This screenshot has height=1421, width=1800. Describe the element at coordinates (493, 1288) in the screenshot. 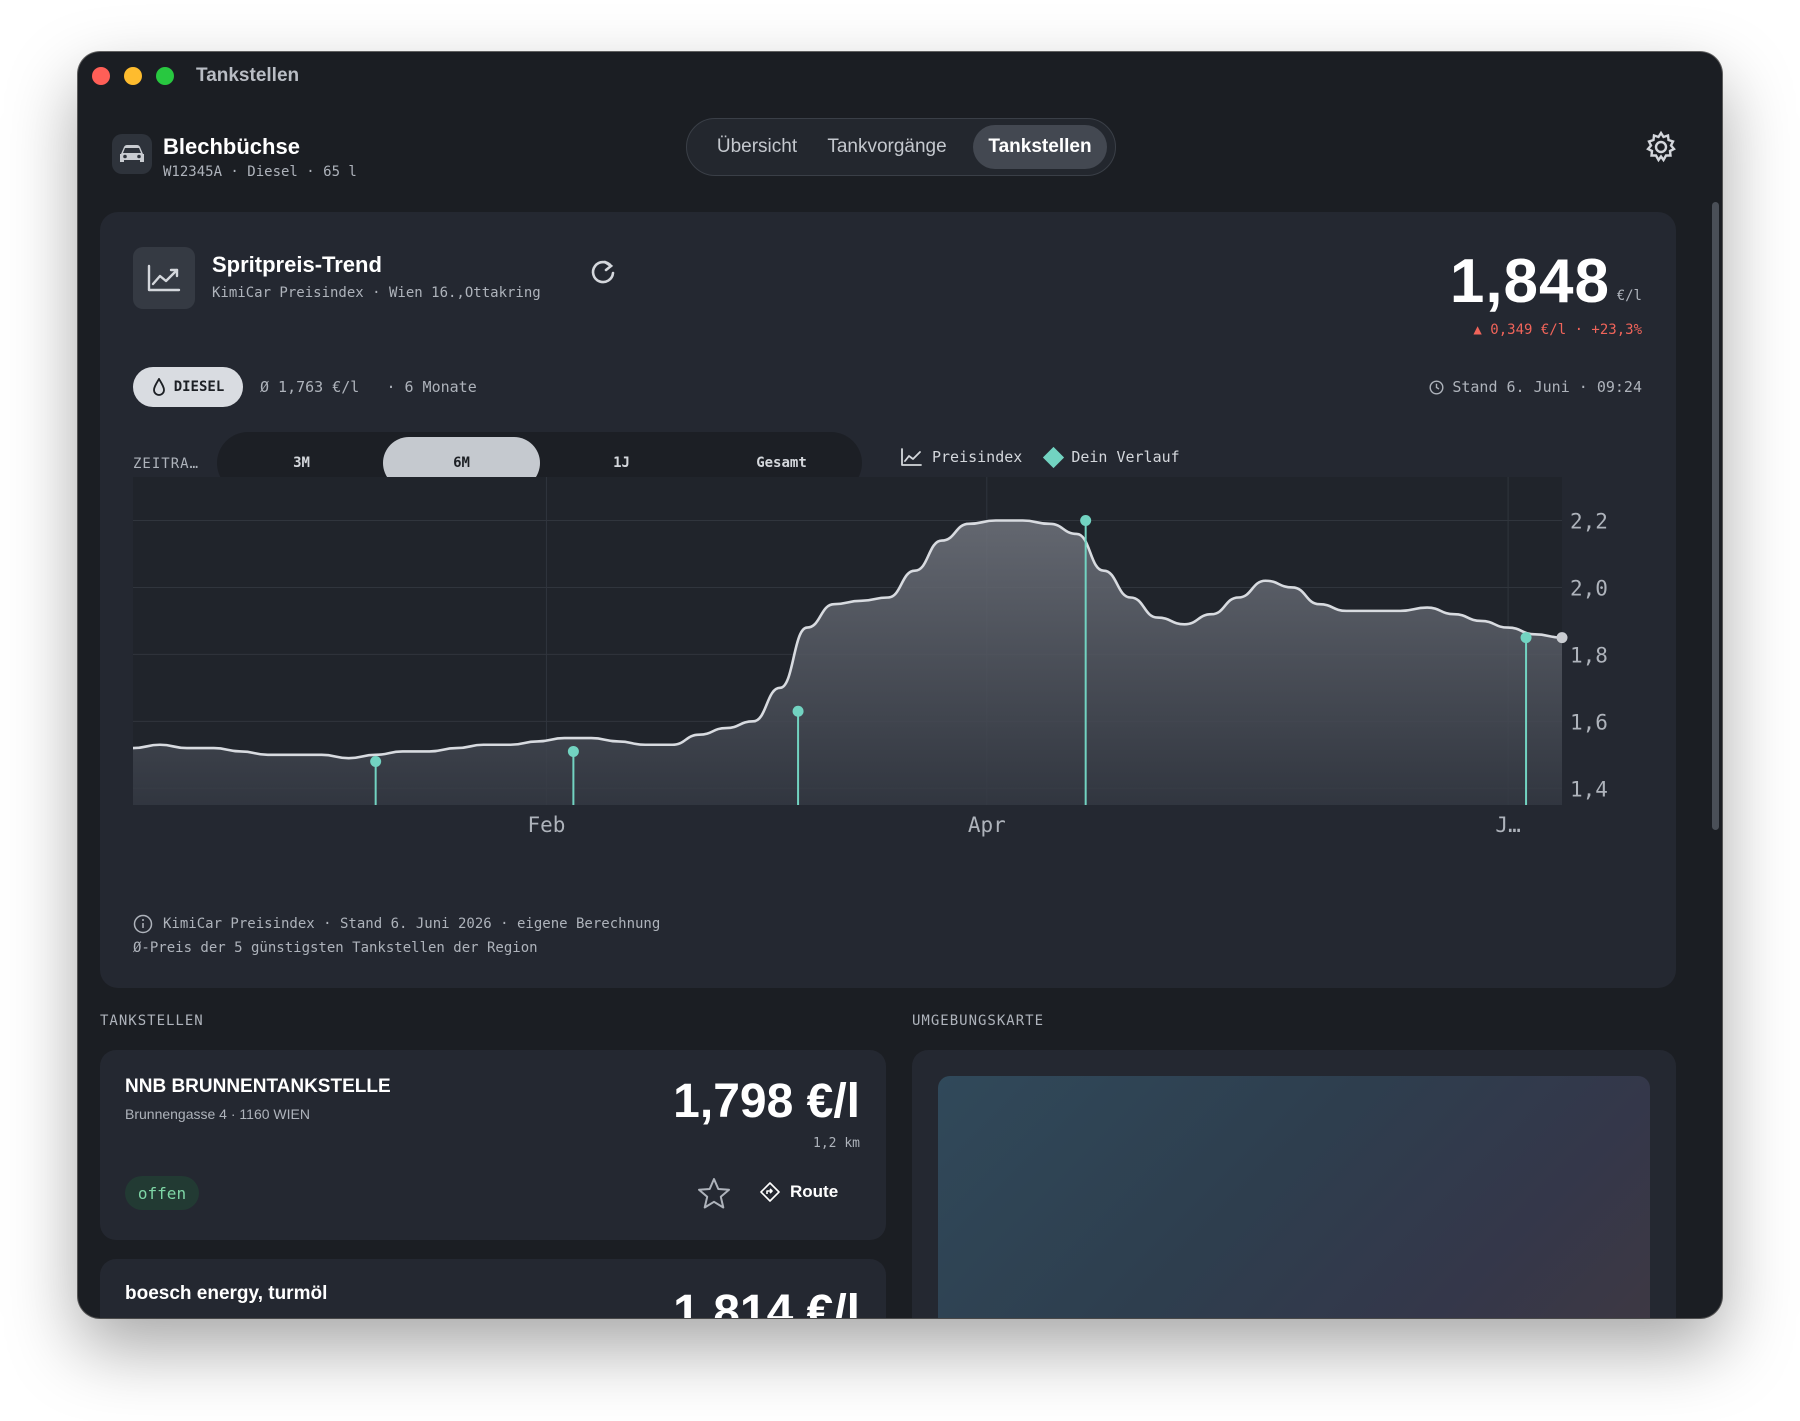

I see `station-card: boesch energy, turmöl 1,814 €/l` at that location.